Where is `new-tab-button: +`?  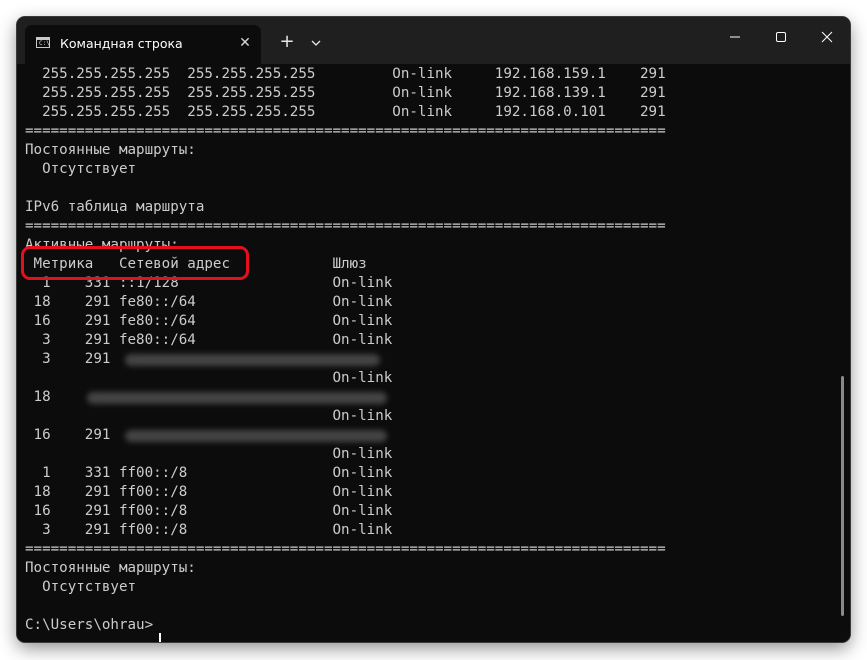 new-tab-button: + is located at coordinates (287, 43).